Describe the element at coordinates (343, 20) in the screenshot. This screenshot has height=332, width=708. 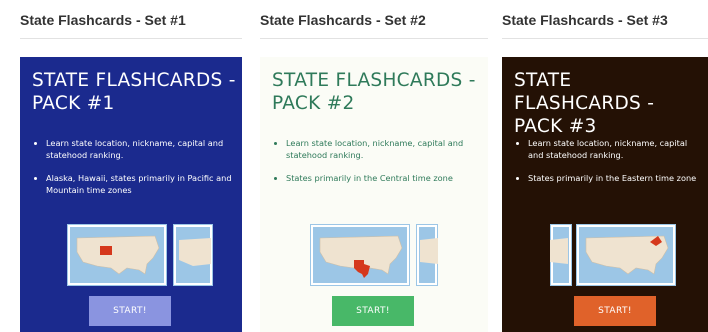
I see `set-heading: State Flashcards - Set #2` at that location.